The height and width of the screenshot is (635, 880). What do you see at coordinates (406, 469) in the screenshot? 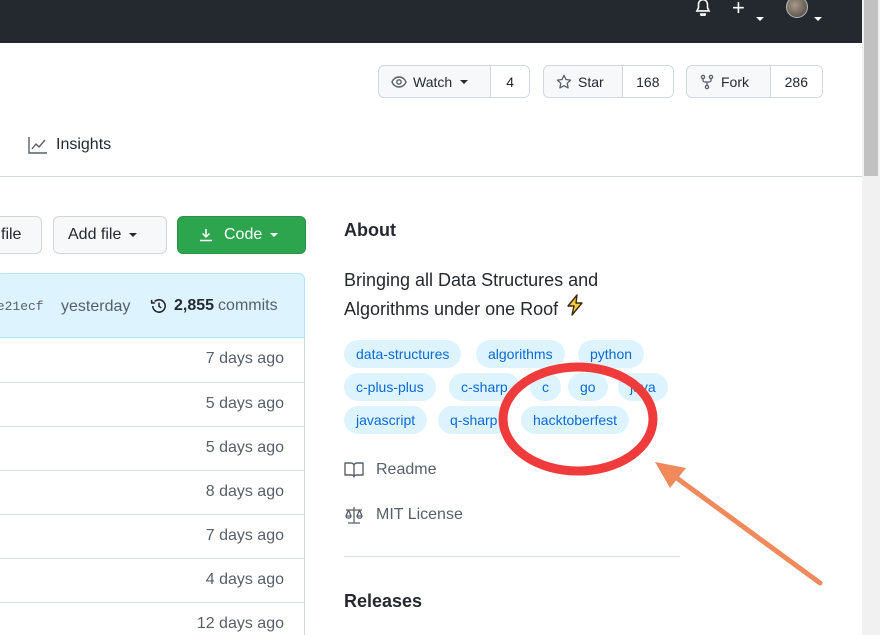
I see `readme-label: Readme` at bounding box center [406, 469].